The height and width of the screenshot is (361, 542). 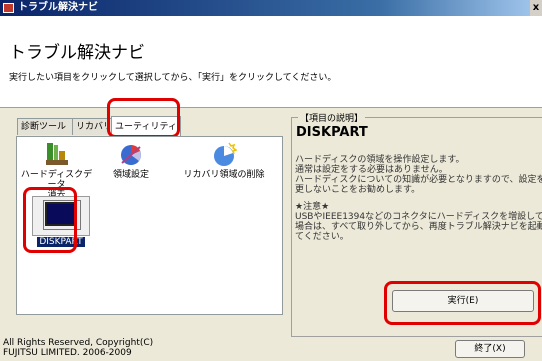 I want to click on description-group-label: 【項目の説明】, so click(x=332, y=117).